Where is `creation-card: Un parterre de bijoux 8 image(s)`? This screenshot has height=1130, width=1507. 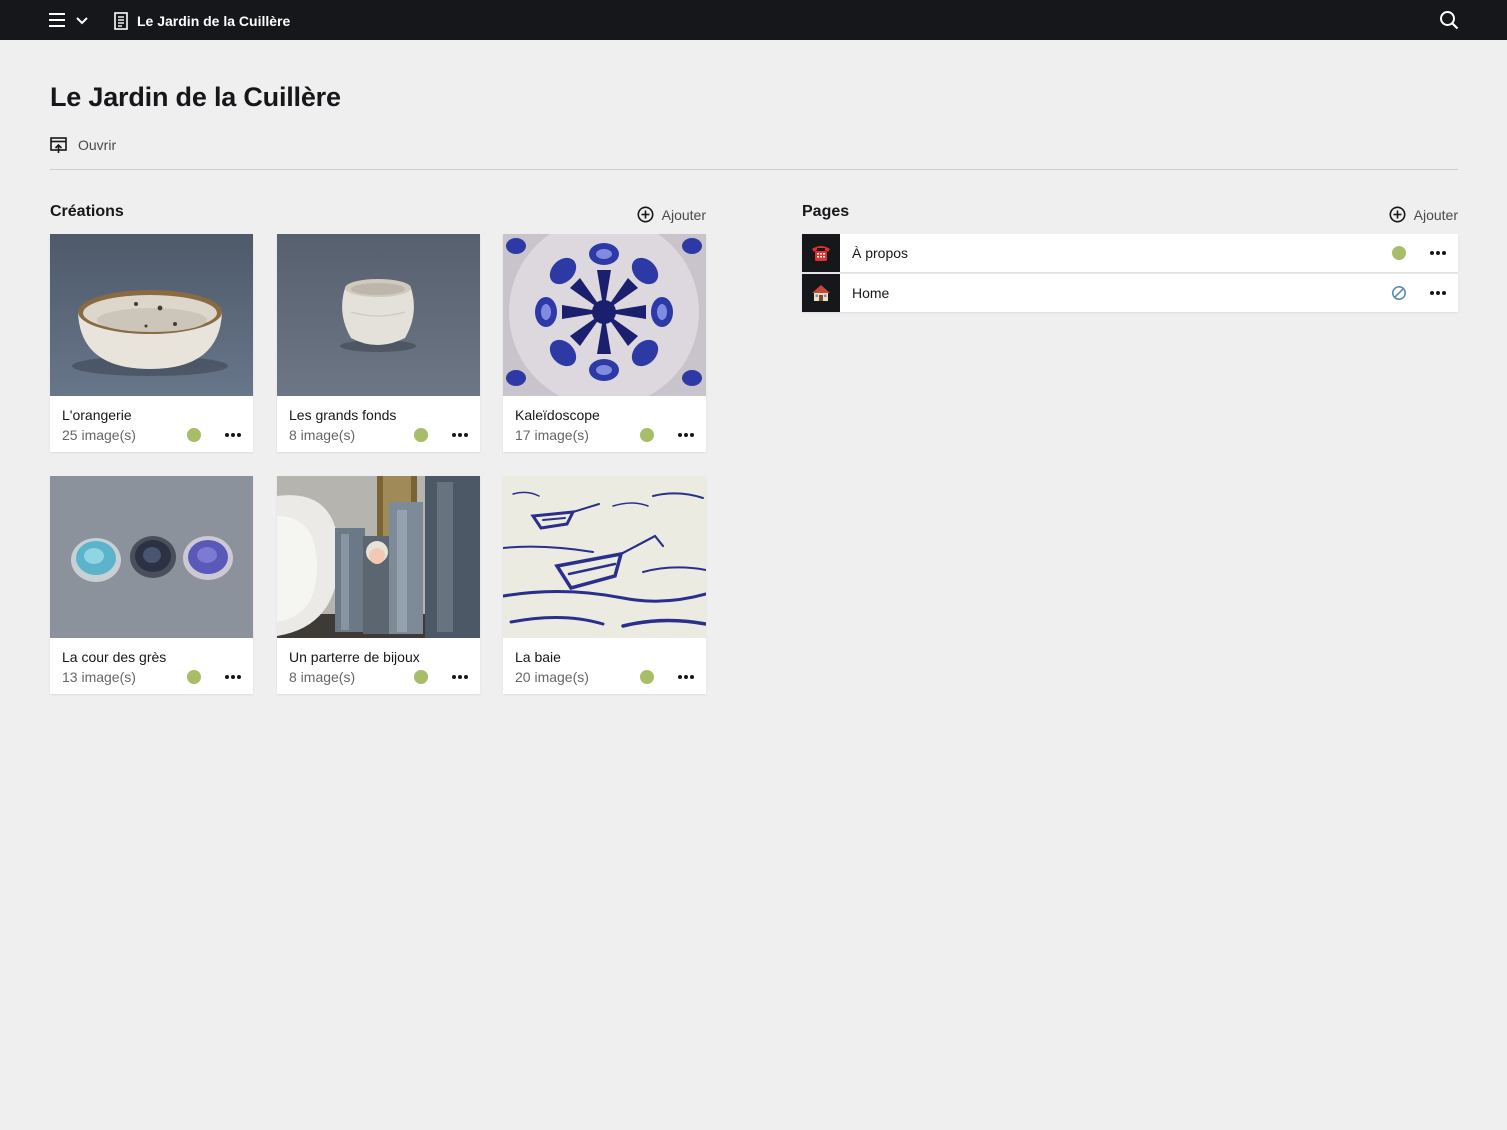 creation-card: Un parterre de bijoux 8 image(s) is located at coordinates (378, 585).